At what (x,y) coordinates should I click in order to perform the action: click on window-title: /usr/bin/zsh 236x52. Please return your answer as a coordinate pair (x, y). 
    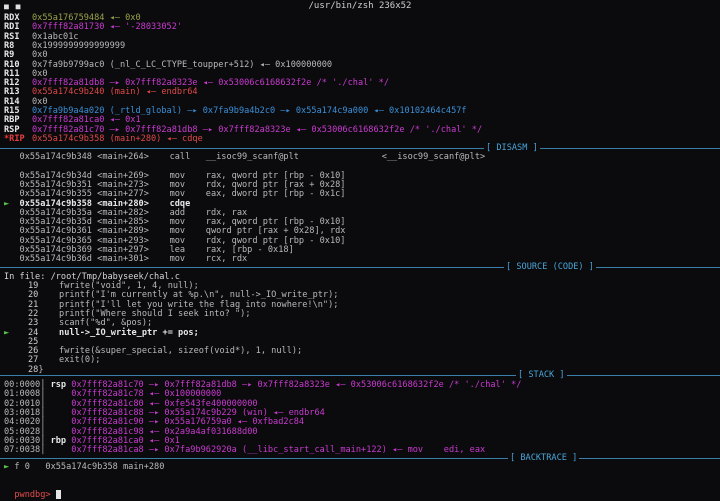
    Looking at the image, I should click on (360, 6).